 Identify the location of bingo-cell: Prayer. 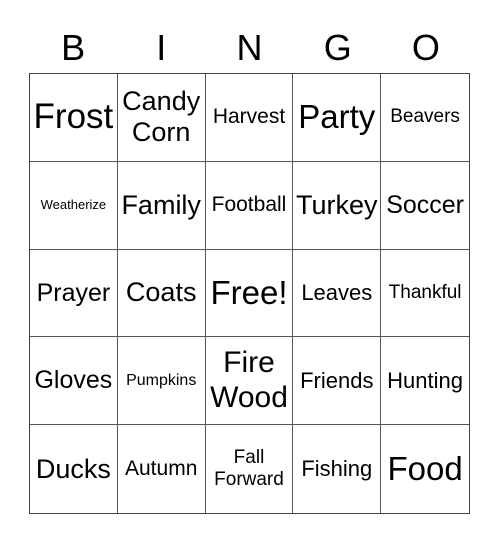
(74, 293).